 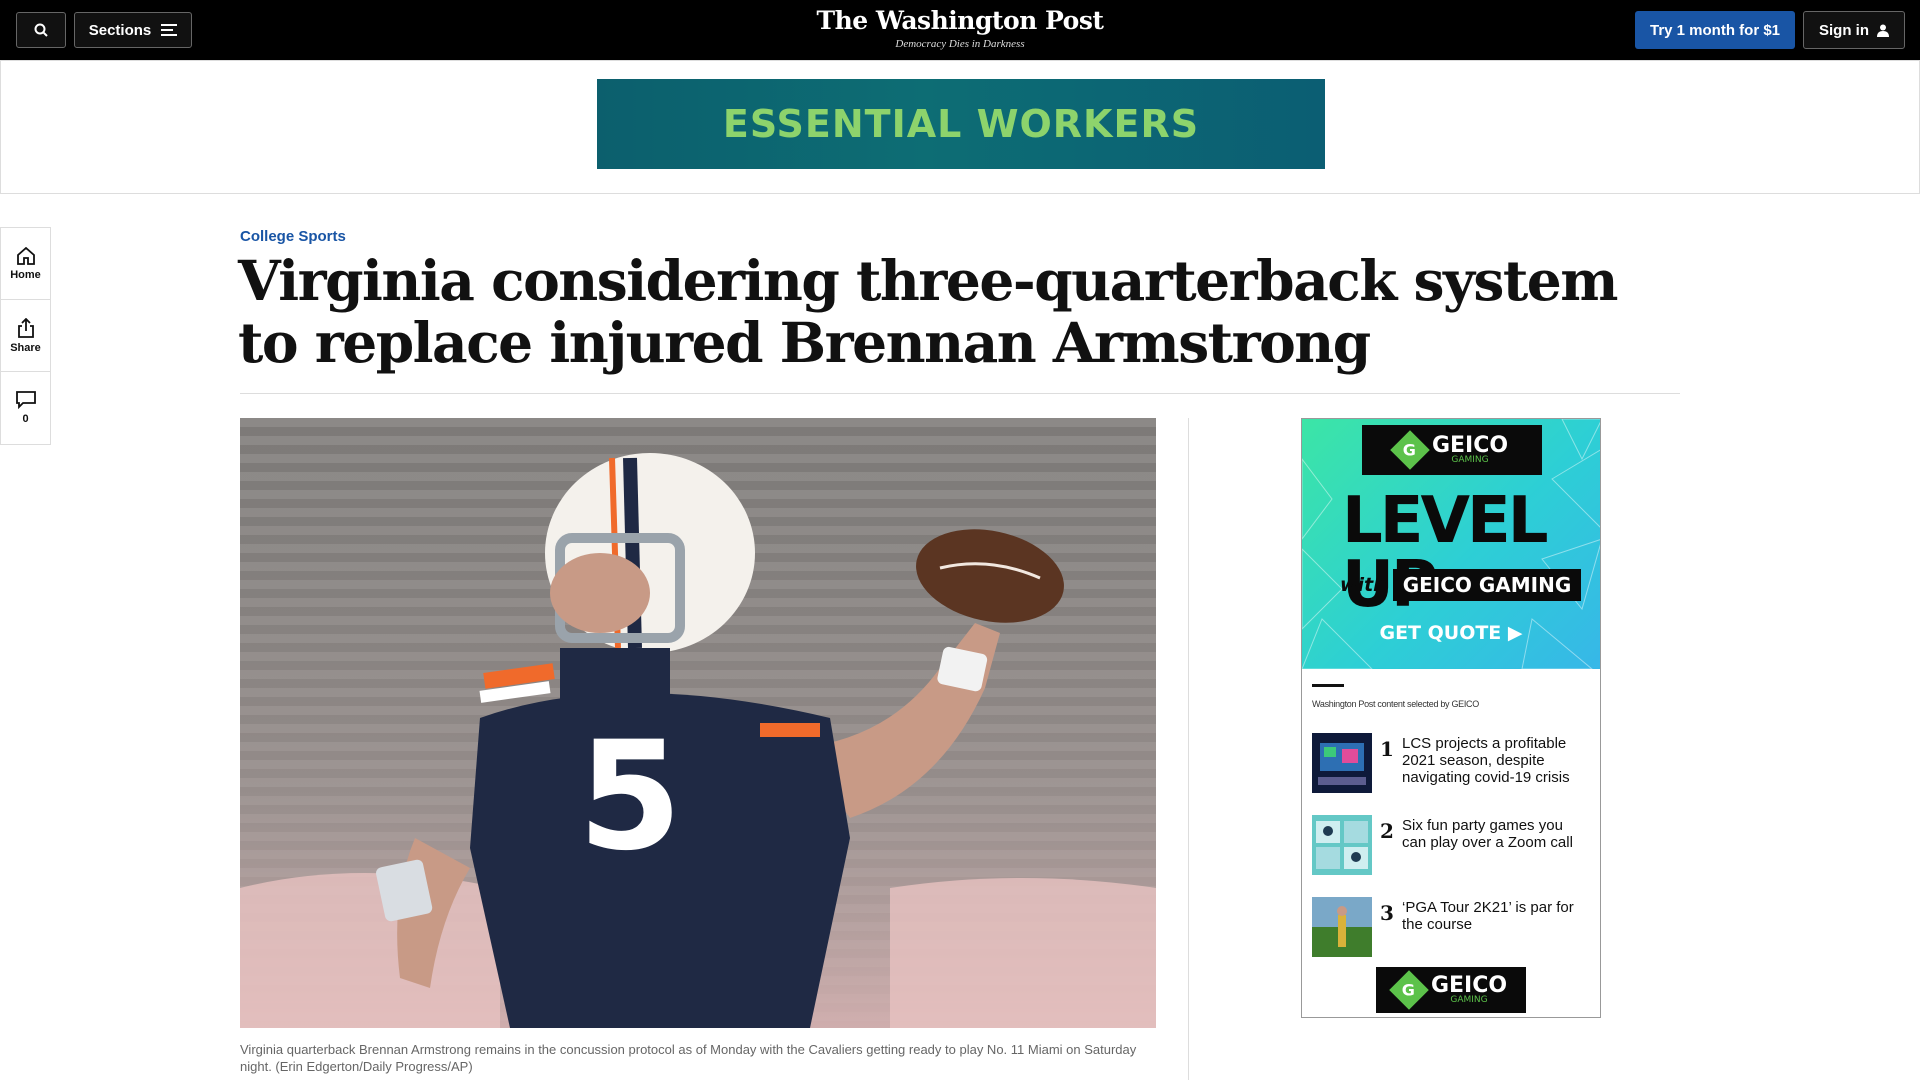 I want to click on banner-ad-text: ESSENTIAL WORKERS, so click(x=961, y=124).